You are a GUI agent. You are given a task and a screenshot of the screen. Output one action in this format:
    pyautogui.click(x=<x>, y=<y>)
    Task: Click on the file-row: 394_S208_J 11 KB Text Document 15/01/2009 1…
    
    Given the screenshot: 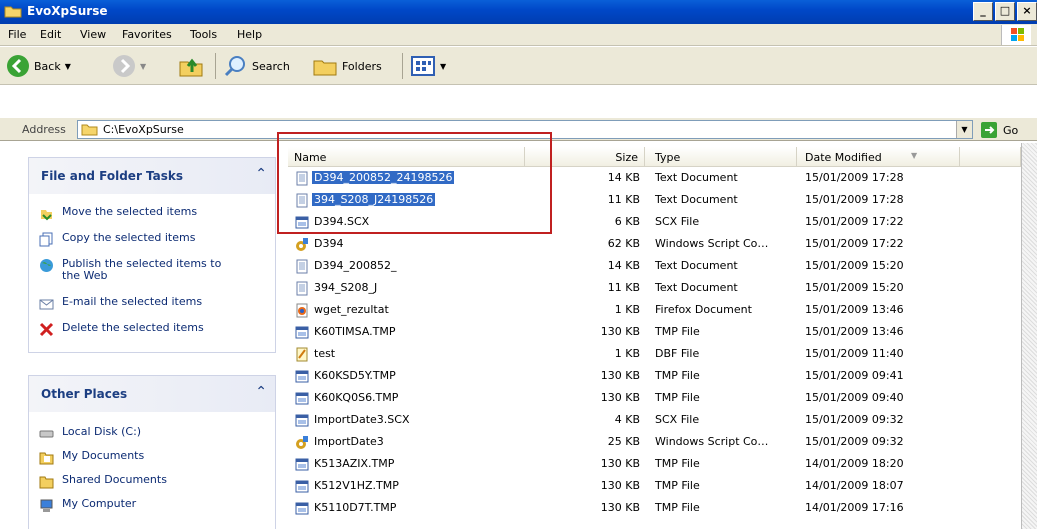 What is the action you would take?
    pyautogui.click(x=638, y=288)
    